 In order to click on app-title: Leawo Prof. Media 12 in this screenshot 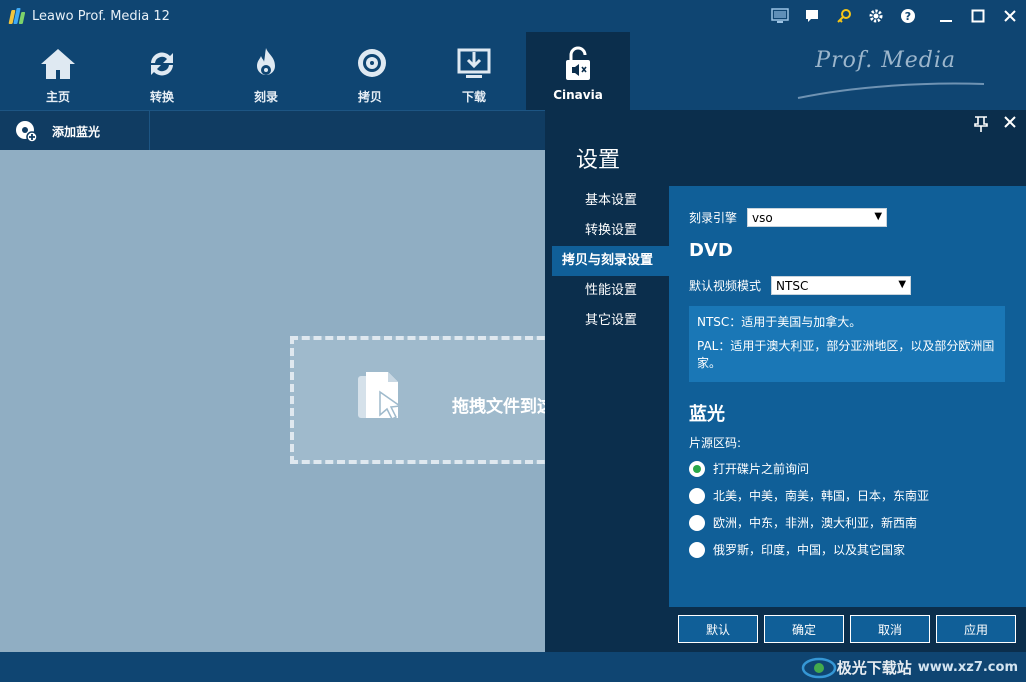, I will do `click(101, 16)`.